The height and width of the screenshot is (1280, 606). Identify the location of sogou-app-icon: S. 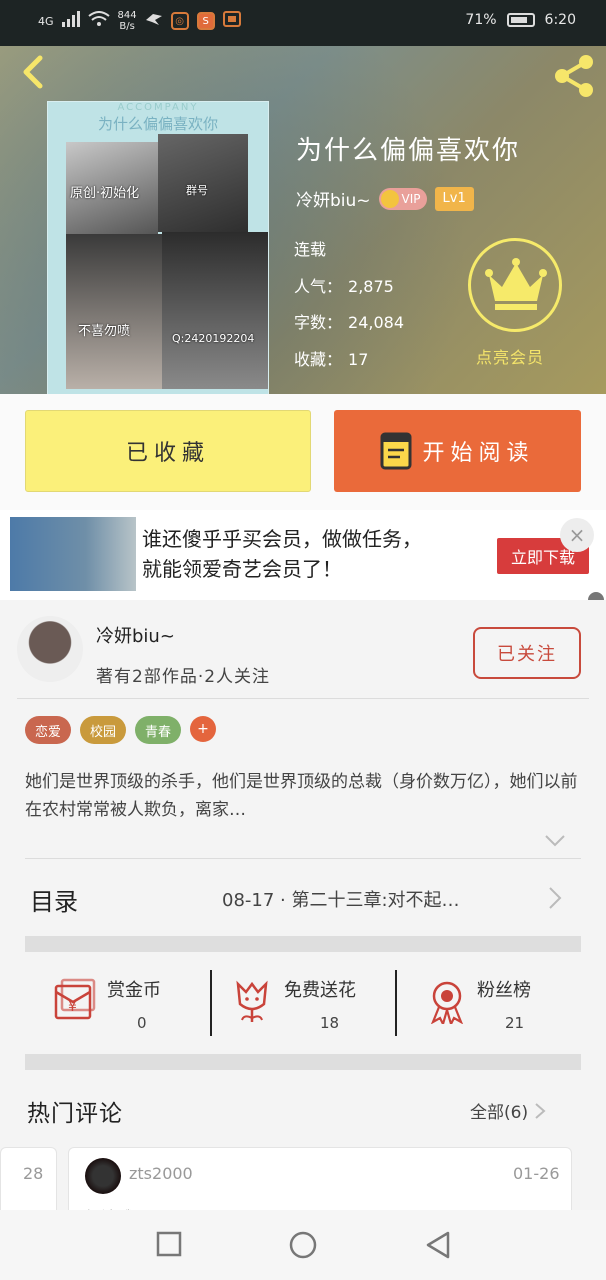
(205, 21).